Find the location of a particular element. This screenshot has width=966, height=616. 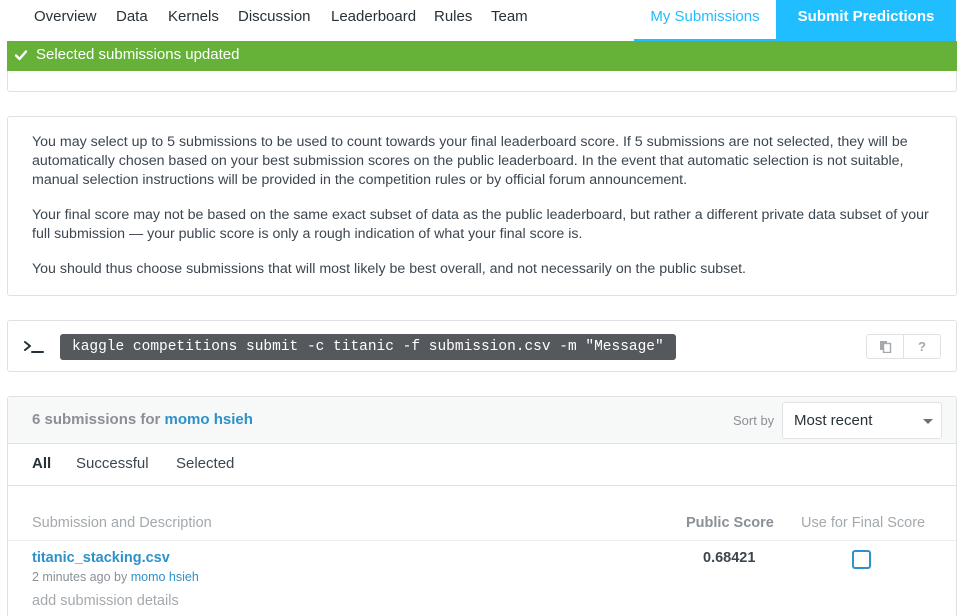

command-help-button: ? is located at coordinates (921, 346).